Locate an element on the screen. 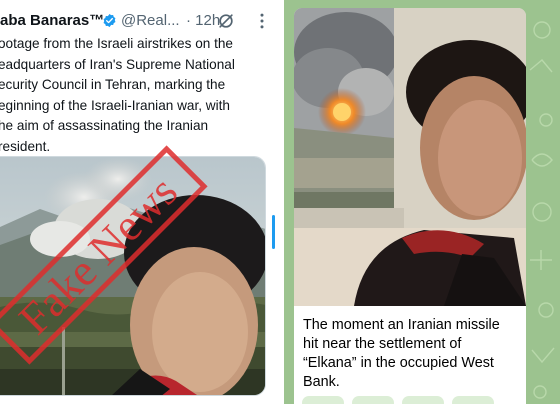 The width and height of the screenshot is (560, 404). grok-icon is located at coordinates (226, 21).